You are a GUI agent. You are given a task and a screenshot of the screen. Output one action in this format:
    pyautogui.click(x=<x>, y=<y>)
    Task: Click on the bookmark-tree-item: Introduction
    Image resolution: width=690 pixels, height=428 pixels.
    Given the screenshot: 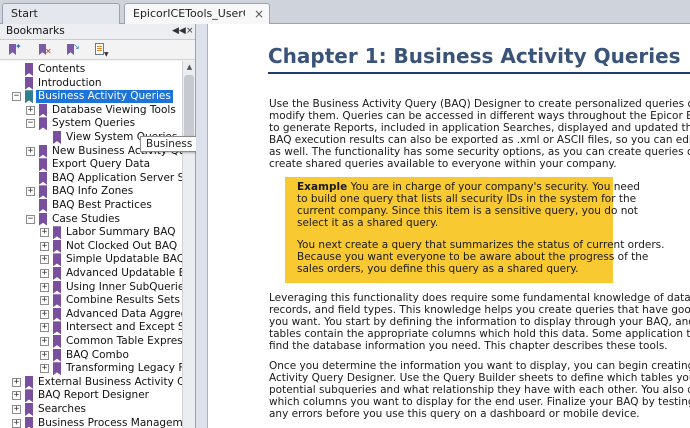 What is the action you would take?
    pyautogui.click(x=91, y=83)
    